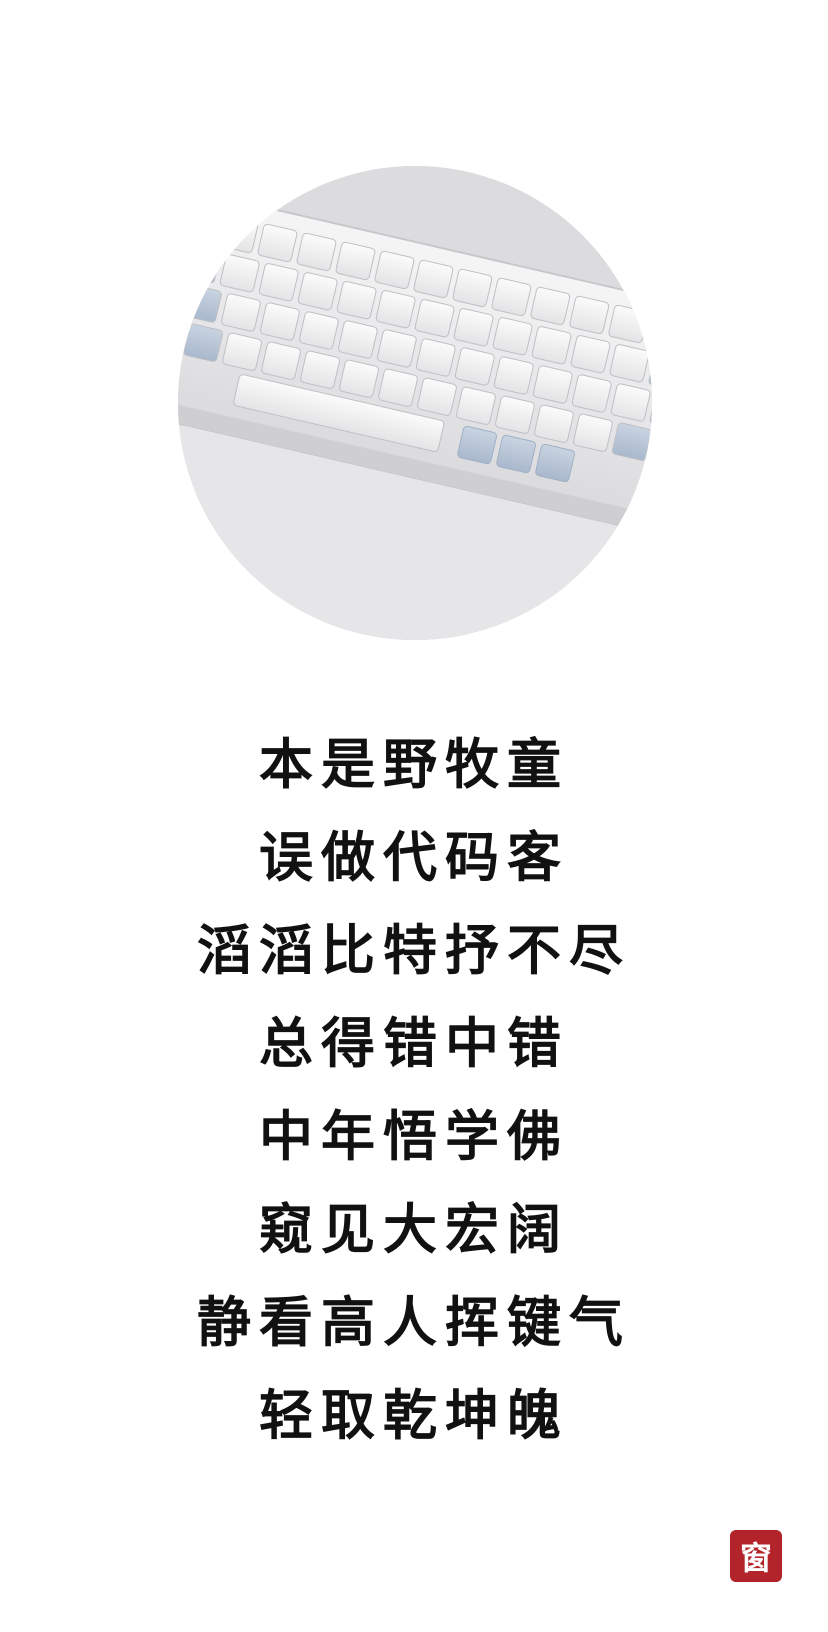 Image resolution: width=828 pixels, height=1632 pixels. Describe the element at coordinates (414, 1322) in the screenshot. I see `poem-line: 静看高人挥键气` at that location.